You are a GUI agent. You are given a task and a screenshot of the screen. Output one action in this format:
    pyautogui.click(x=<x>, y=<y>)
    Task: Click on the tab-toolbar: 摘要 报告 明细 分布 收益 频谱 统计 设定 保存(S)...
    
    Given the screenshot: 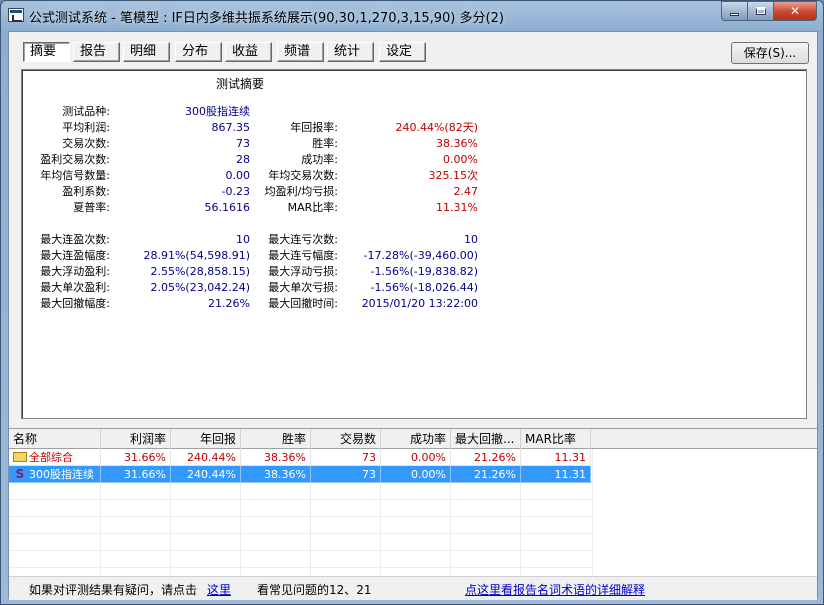 What is the action you would take?
    pyautogui.click(x=413, y=51)
    